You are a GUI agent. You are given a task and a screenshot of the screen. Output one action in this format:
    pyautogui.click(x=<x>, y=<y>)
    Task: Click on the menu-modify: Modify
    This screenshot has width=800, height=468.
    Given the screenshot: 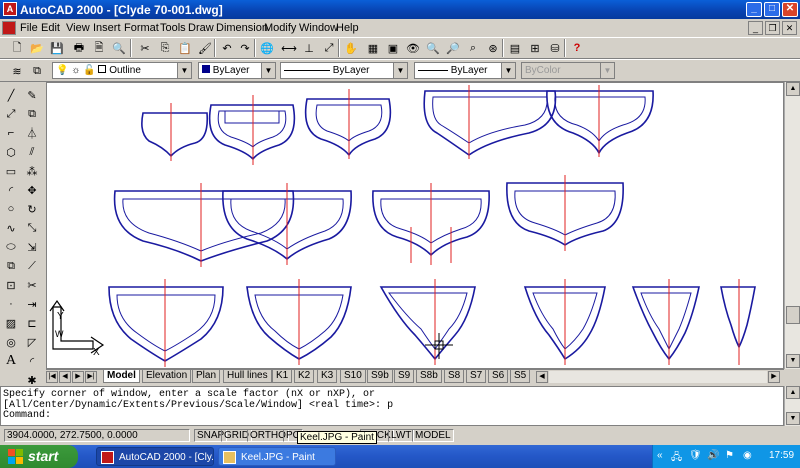 What is the action you would take?
    pyautogui.click(x=280, y=28)
    